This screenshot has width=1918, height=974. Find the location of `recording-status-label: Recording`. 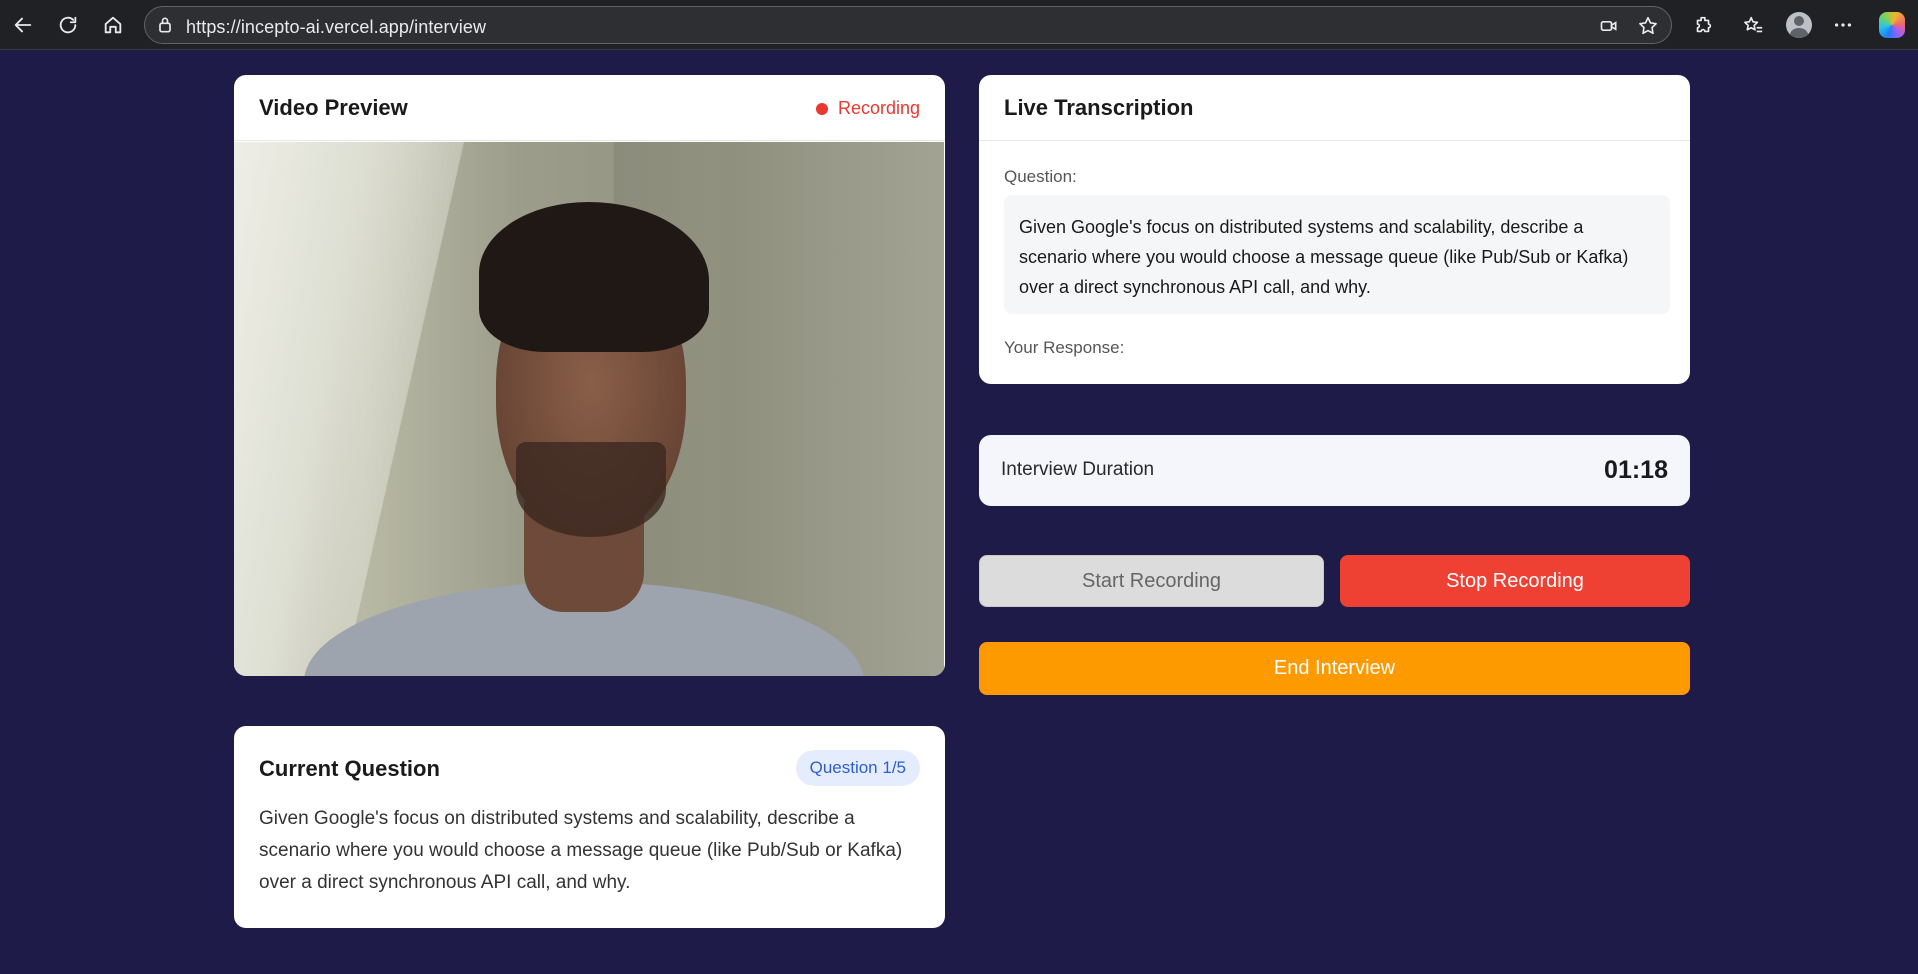

recording-status-label: Recording is located at coordinates (878, 108).